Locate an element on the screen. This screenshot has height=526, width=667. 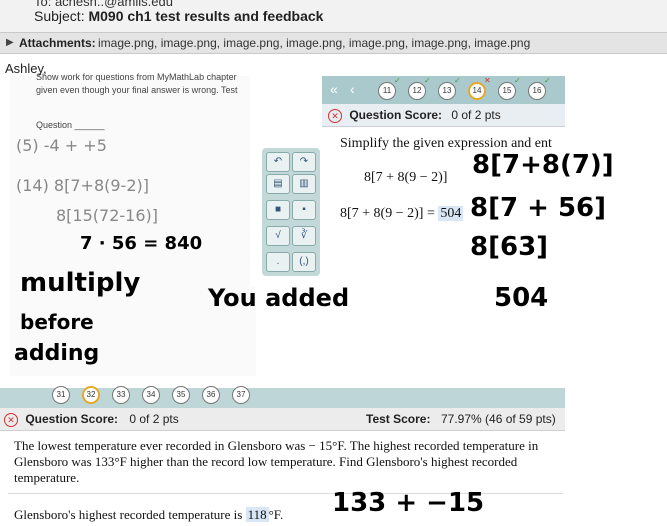
test-score-label: Test Score: is located at coordinates (398, 419).